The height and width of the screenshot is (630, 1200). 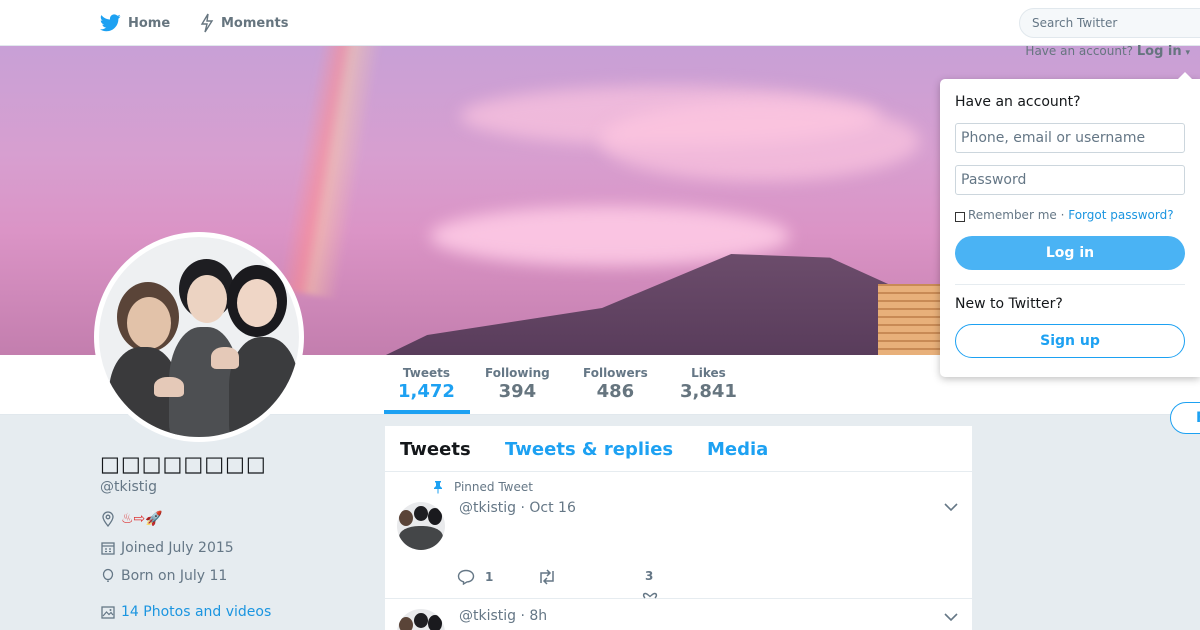 What do you see at coordinates (466, 577) in the screenshot?
I see `reply-icon` at bounding box center [466, 577].